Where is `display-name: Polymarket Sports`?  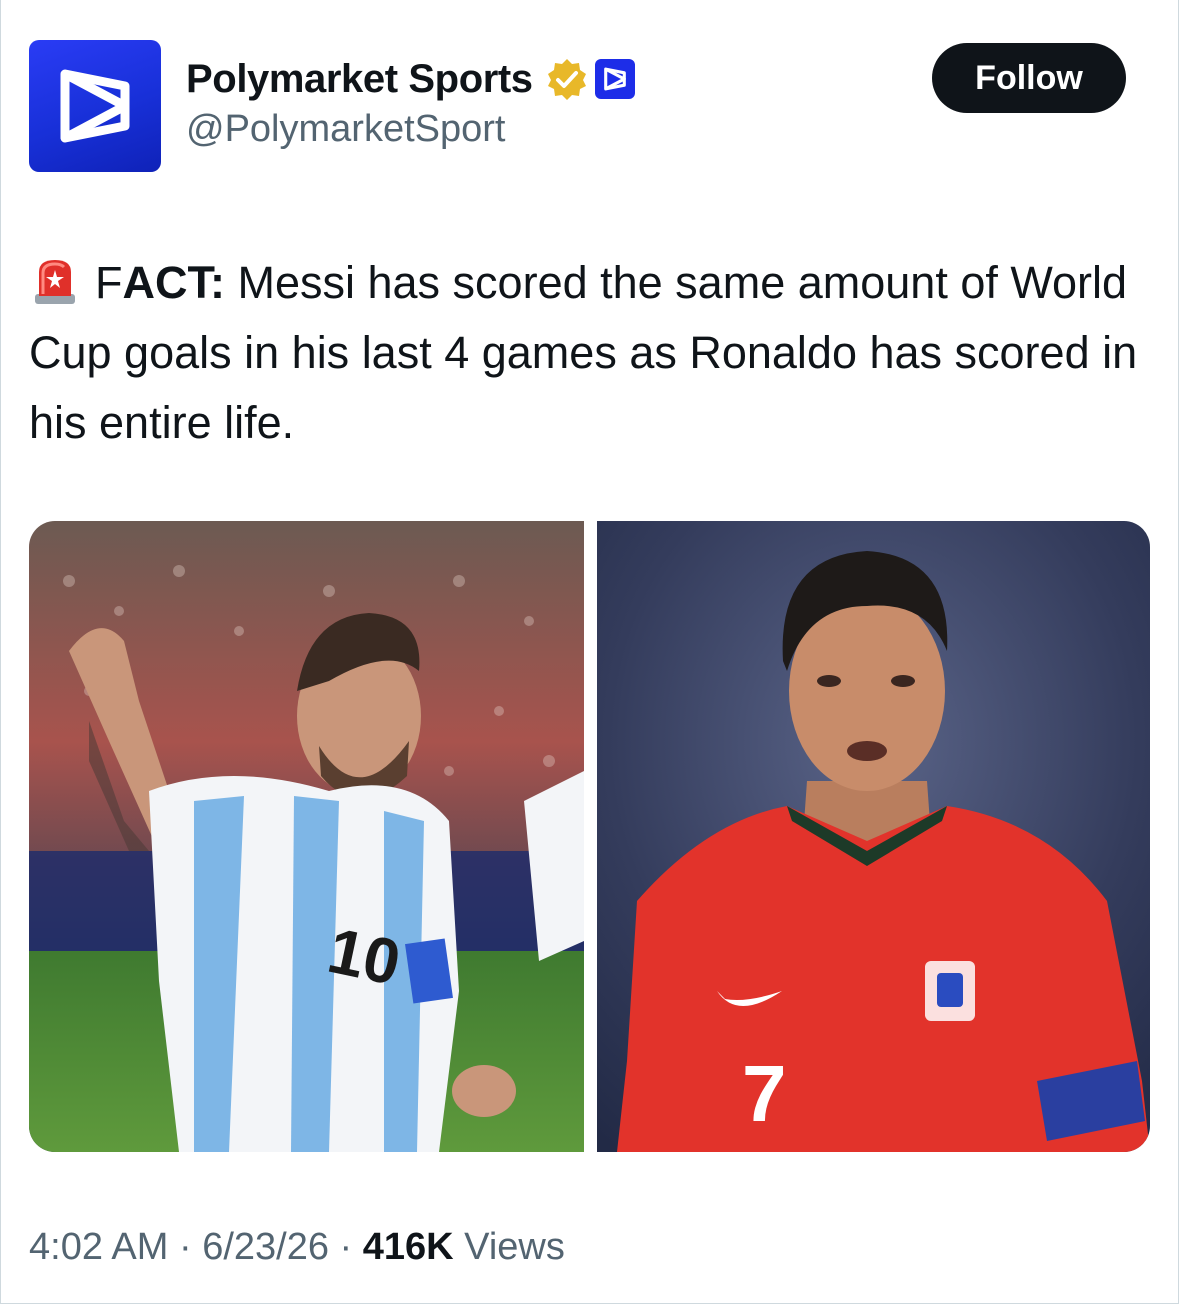
display-name: Polymarket Sports is located at coordinates (359, 79).